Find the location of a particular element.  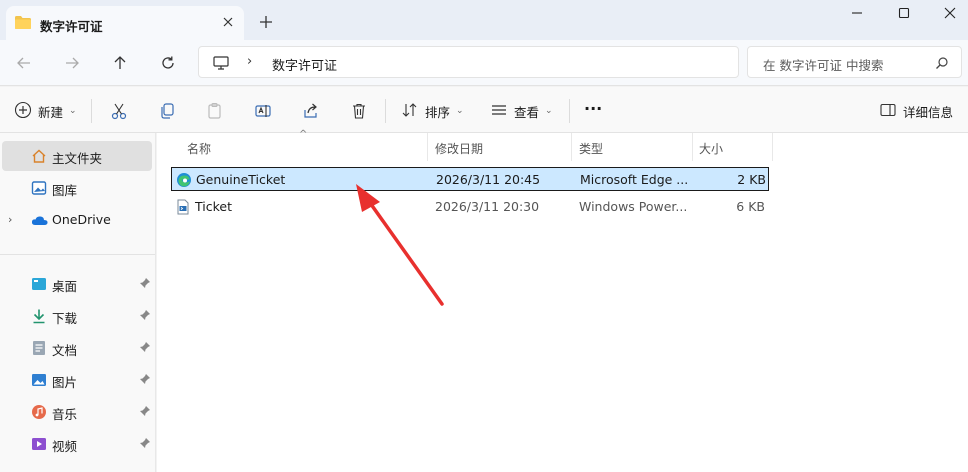

sidebar-item-gallery: 图库 is located at coordinates (78, 188).